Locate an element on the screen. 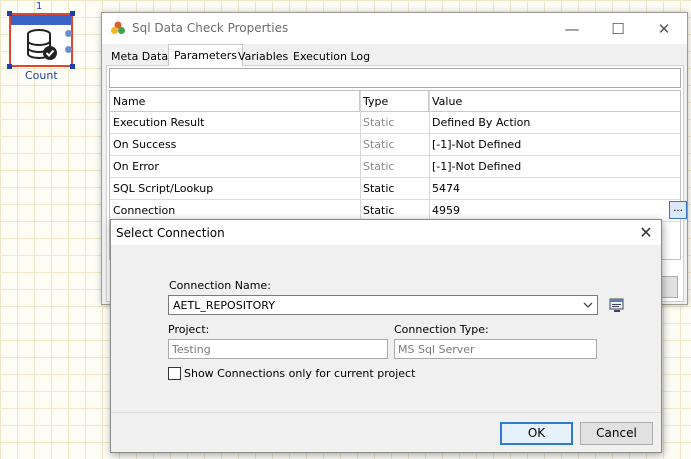  connection-settings-icon is located at coordinates (617, 305).